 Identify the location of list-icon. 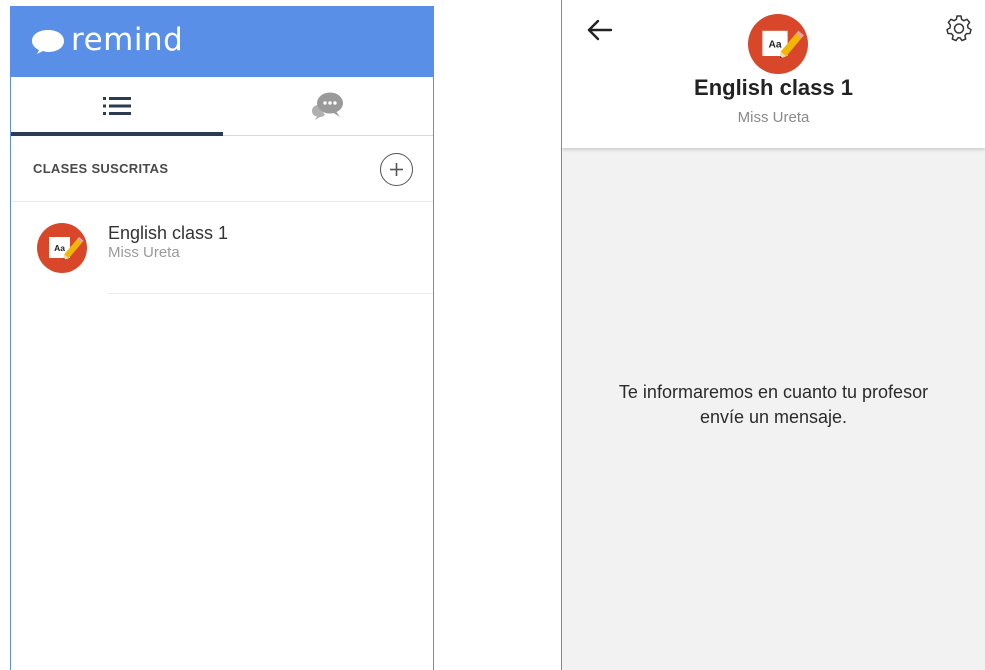
(116, 106).